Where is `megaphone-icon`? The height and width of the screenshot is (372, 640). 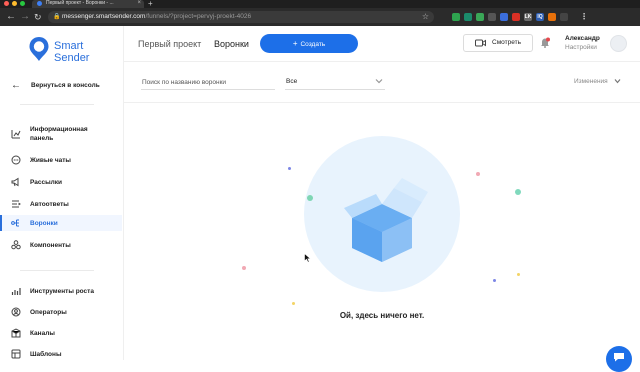 megaphone-icon is located at coordinates (15, 182).